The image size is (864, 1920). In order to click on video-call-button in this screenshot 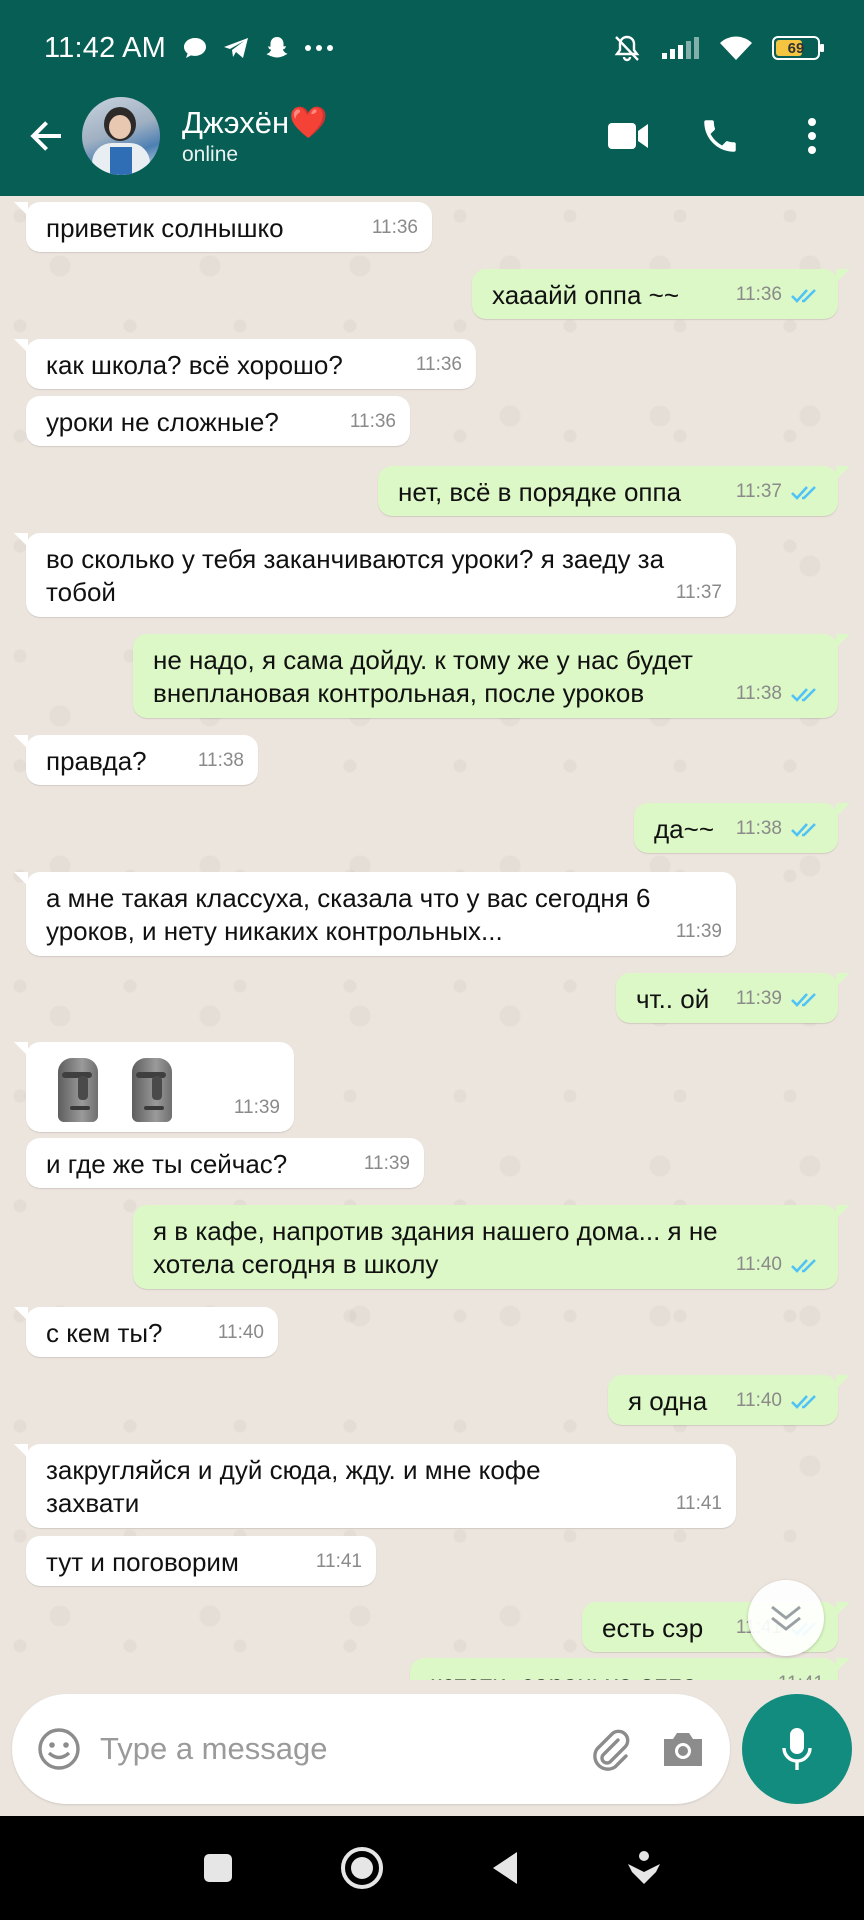, I will do `click(628, 136)`.